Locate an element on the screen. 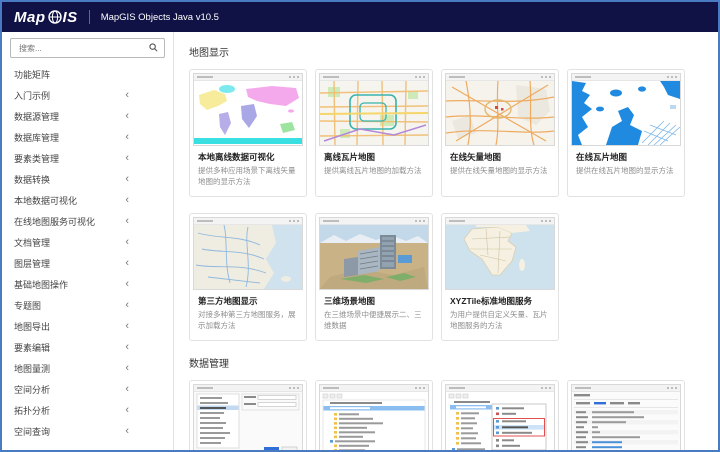 This screenshot has height=452, width=720. card-description: 提供在线矢量地图的显示方法 is located at coordinates (499, 170).